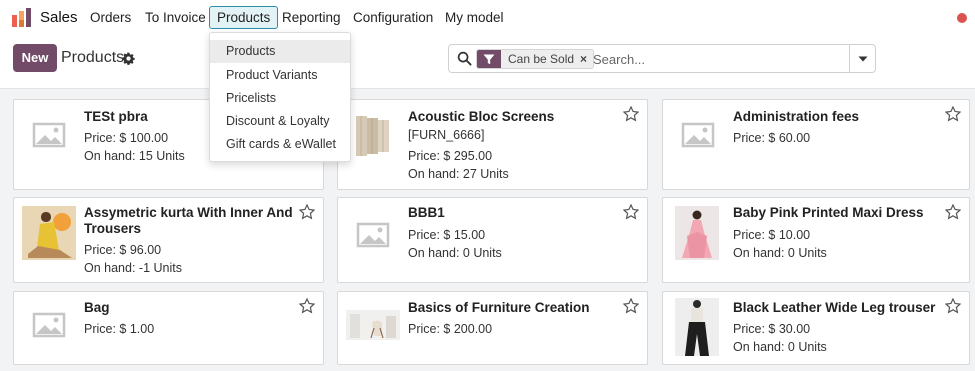 The width and height of the screenshot is (975, 371). Describe the element at coordinates (280, 51) in the screenshot. I see `menu-item-products: Products` at that location.